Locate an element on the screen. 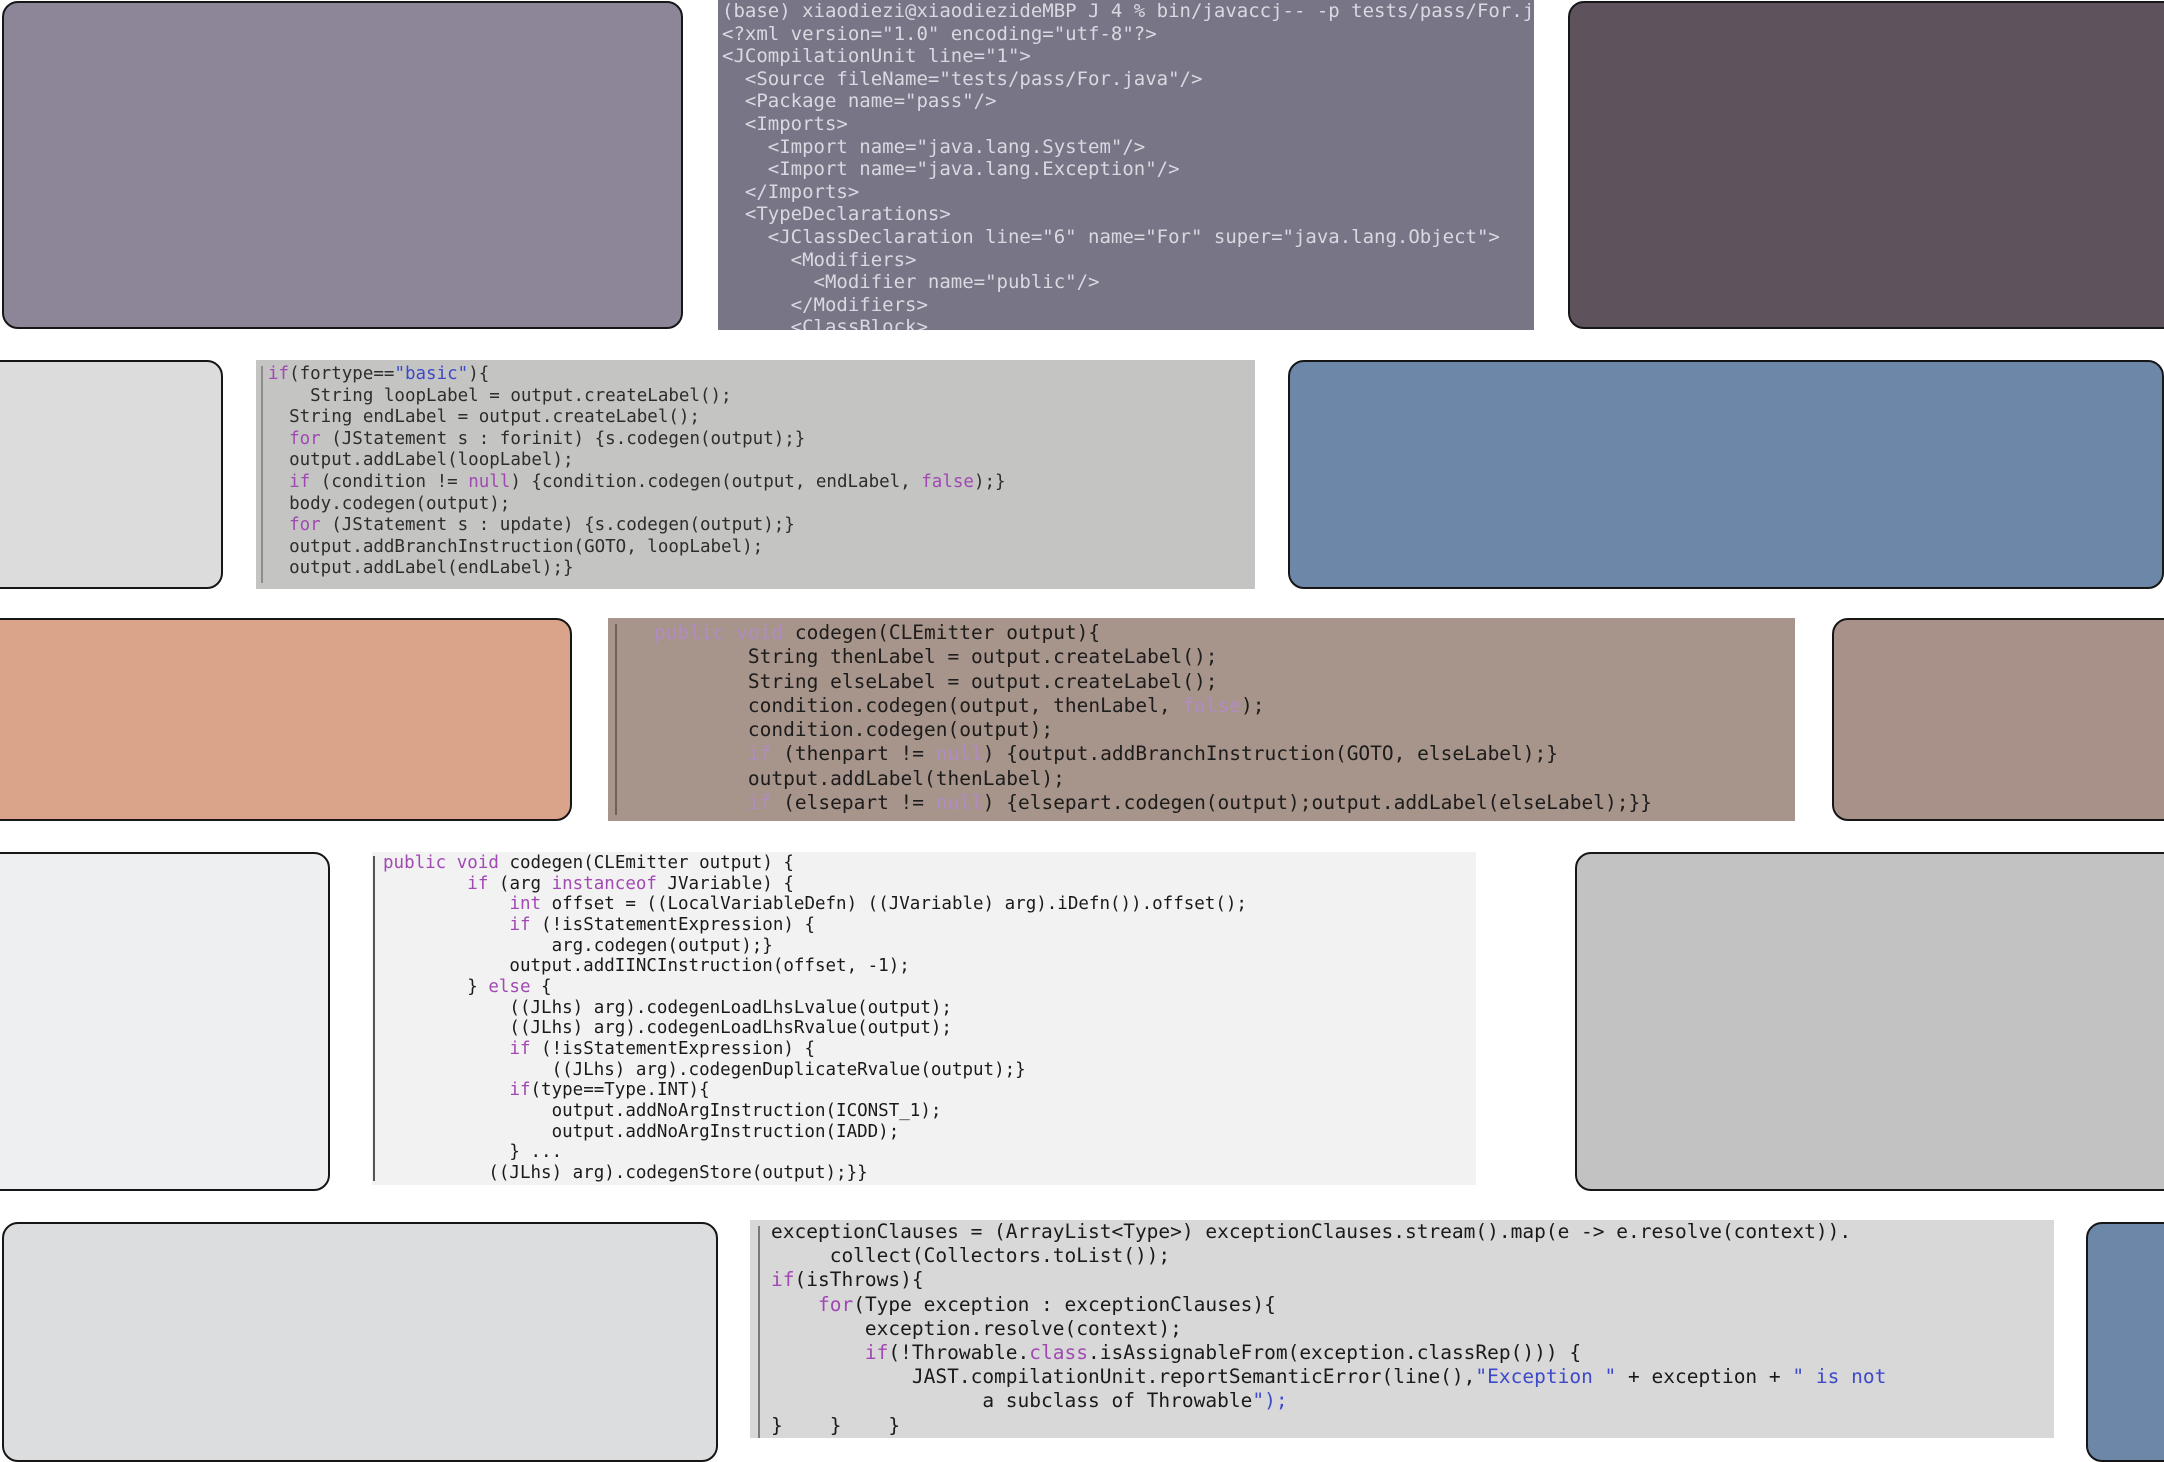  code-line: if(type==Type.INT){ is located at coordinates (609, 1090).